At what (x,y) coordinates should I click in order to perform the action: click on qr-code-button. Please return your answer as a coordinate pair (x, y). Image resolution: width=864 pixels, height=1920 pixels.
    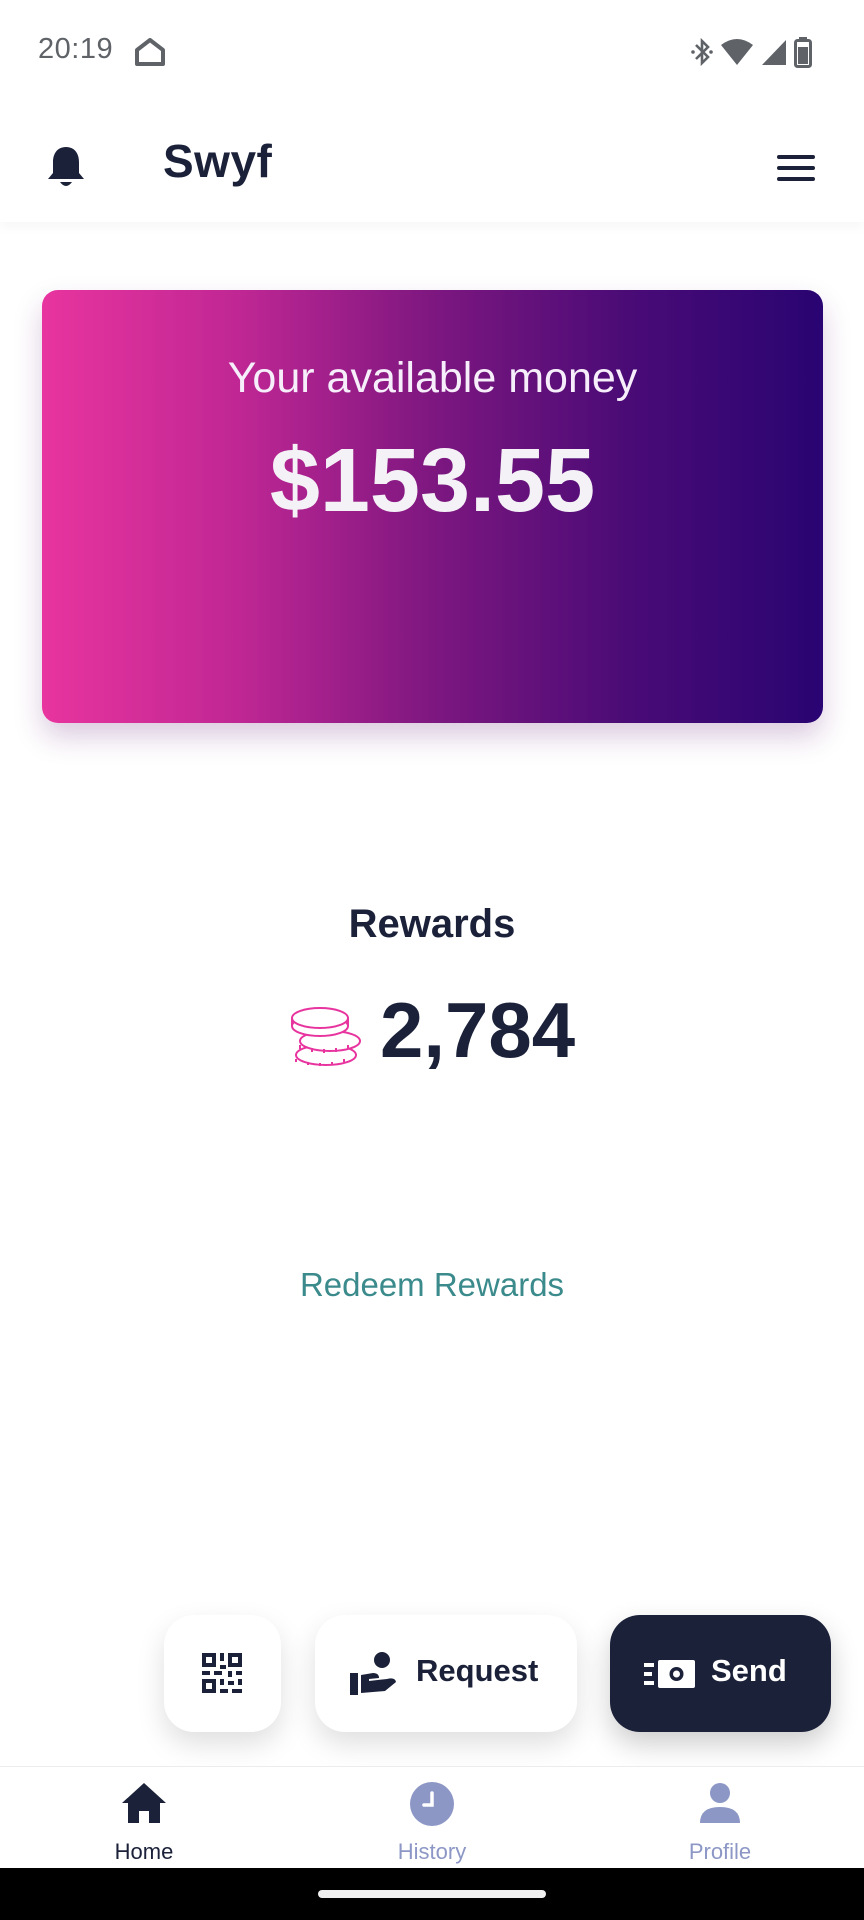
    Looking at the image, I should click on (222, 1673).